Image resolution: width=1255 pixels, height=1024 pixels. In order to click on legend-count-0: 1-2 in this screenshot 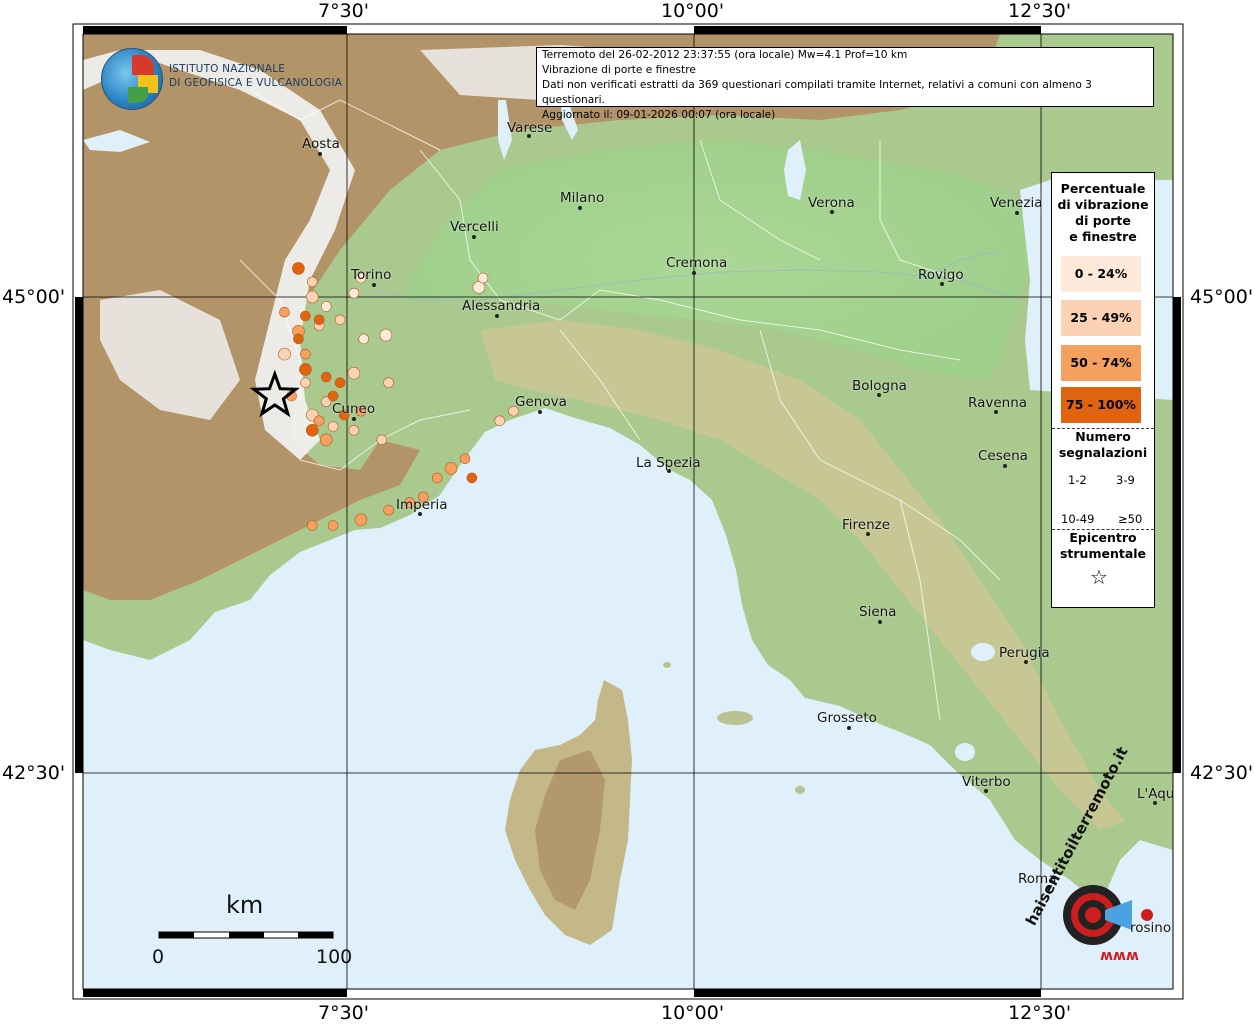, I will do `click(1077, 480)`.